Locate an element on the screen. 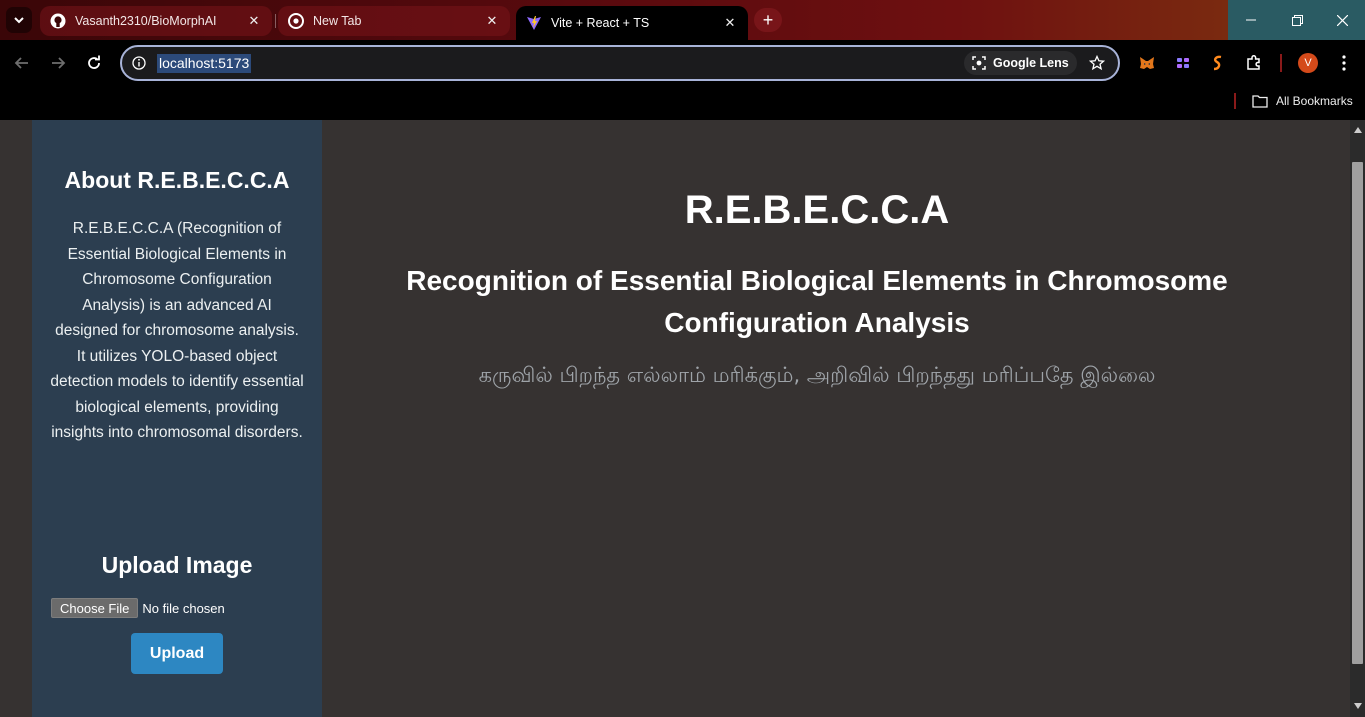 The height and width of the screenshot is (717, 1365). metamask-icon is located at coordinates (1147, 63).